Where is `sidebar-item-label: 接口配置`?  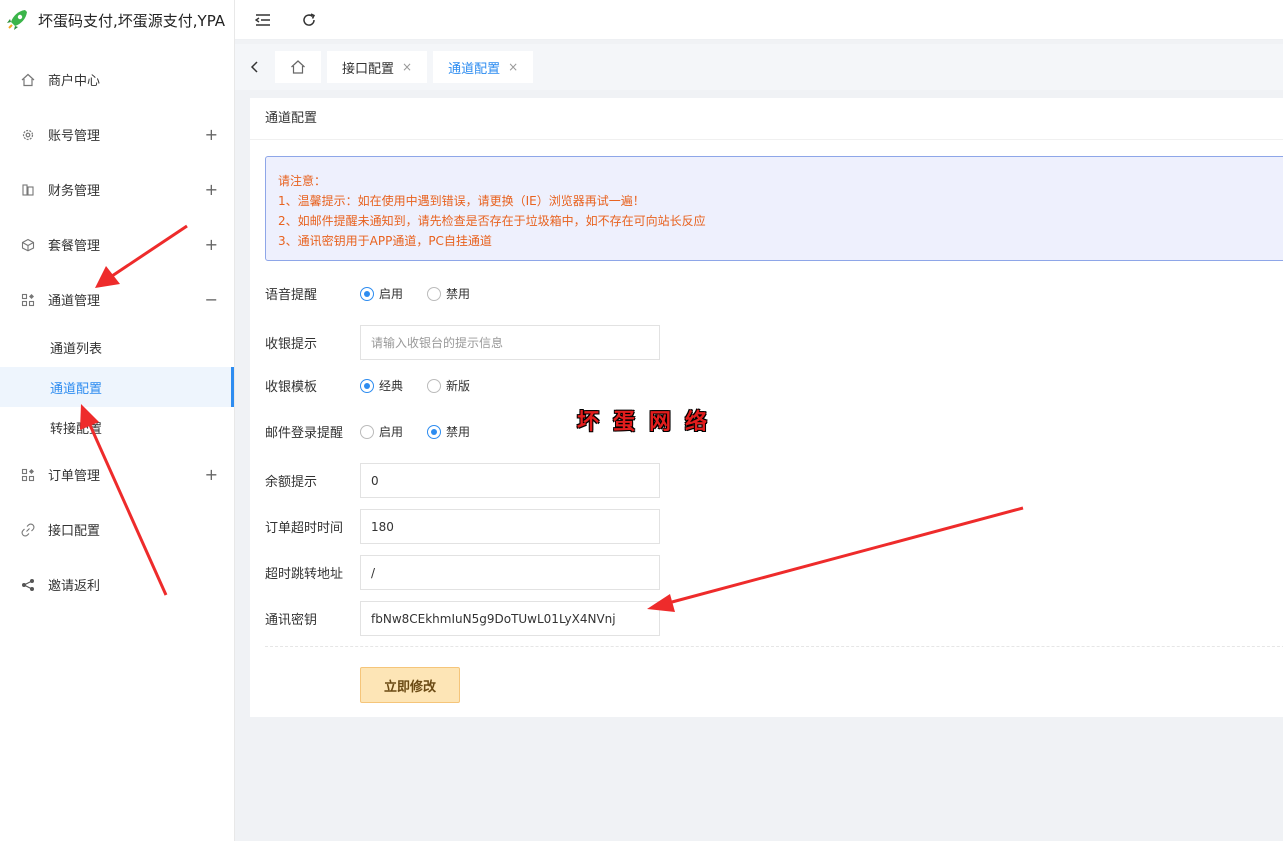 sidebar-item-label: 接口配置 is located at coordinates (74, 531).